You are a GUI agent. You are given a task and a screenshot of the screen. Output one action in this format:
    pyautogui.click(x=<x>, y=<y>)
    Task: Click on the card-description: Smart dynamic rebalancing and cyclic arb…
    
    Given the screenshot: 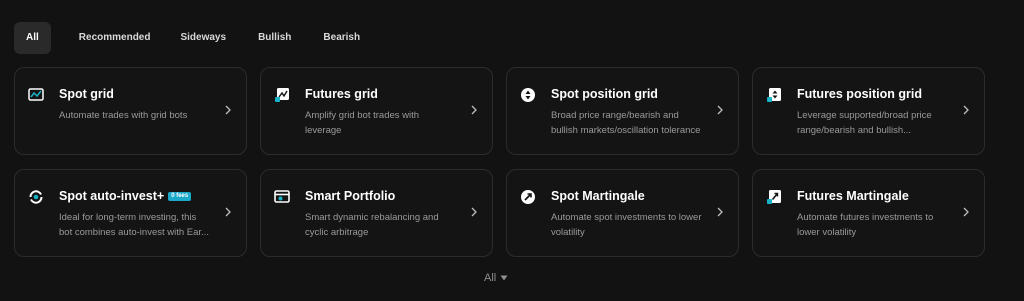 What is the action you would take?
    pyautogui.click(x=372, y=225)
    